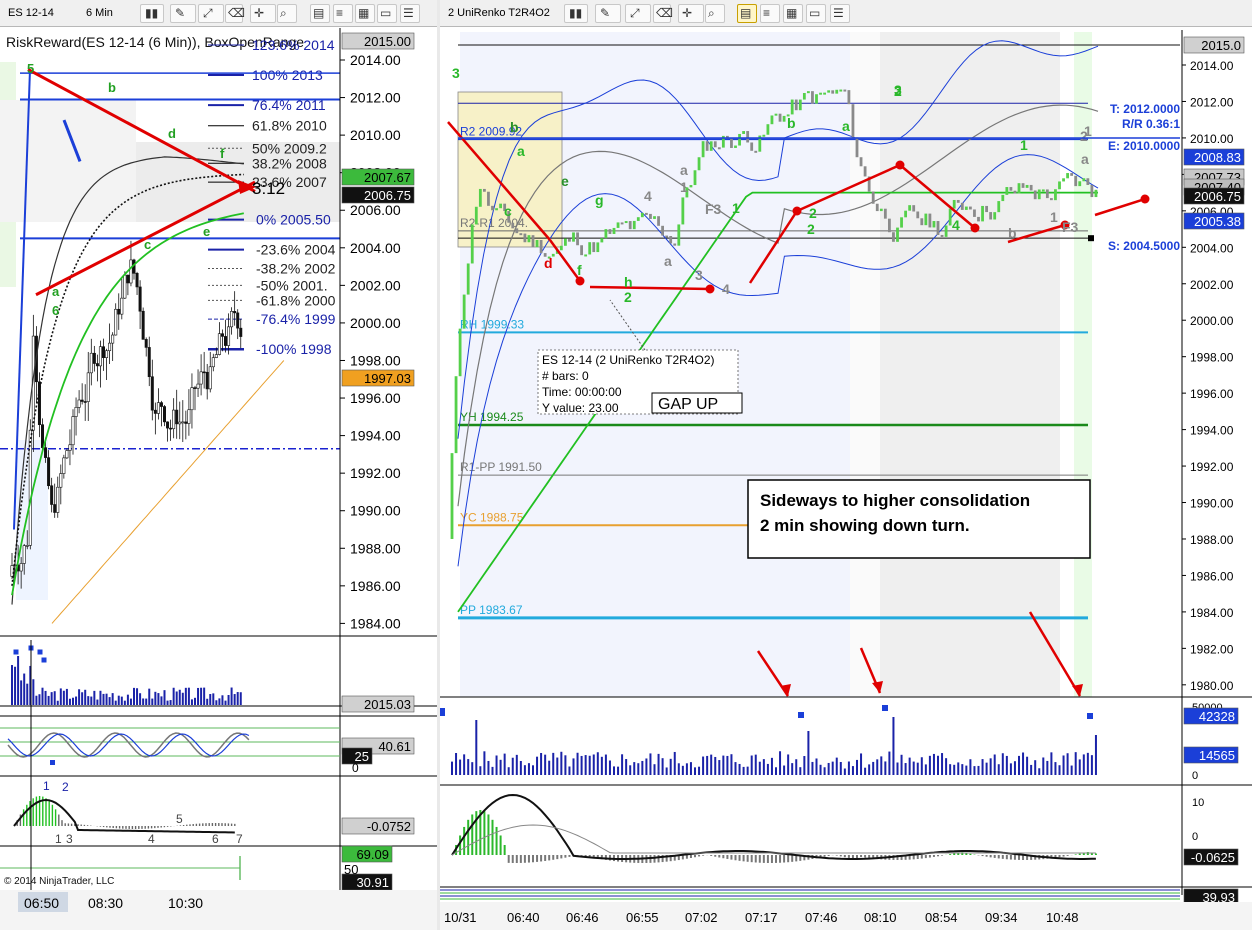 This screenshot has height=930, width=1252. What do you see at coordinates (1213, 857) in the screenshot?
I see `macd-badge: -0.0625` at bounding box center [1213, 857].